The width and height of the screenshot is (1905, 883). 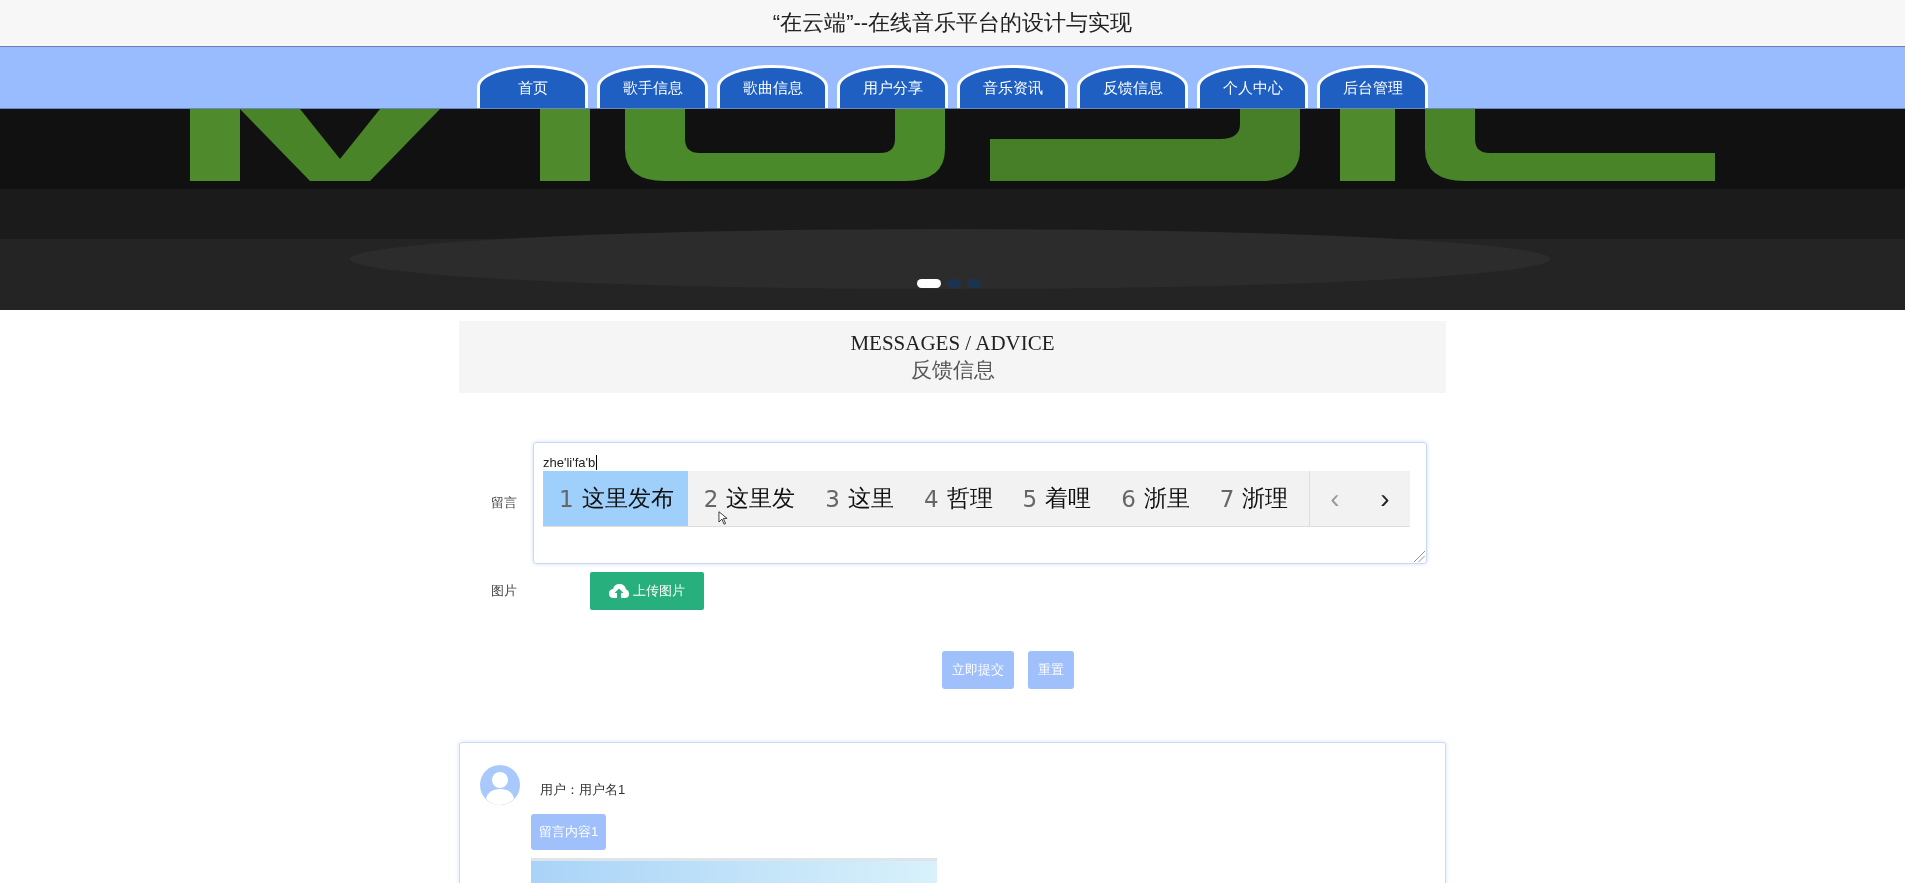 I want to click on section-title: MESSAGES / ADVICE, so click(x=952, y=343).